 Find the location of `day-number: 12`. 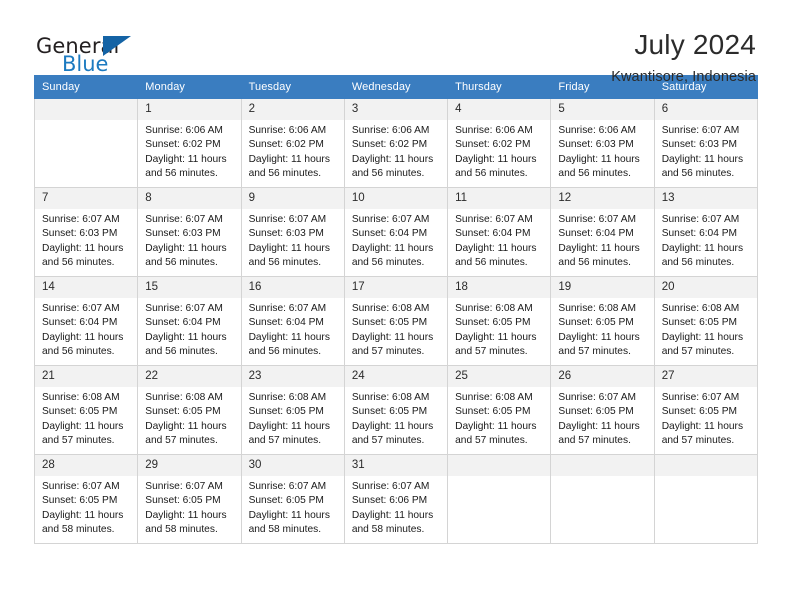

day-number: 12 is located at coordinates (602, 198).